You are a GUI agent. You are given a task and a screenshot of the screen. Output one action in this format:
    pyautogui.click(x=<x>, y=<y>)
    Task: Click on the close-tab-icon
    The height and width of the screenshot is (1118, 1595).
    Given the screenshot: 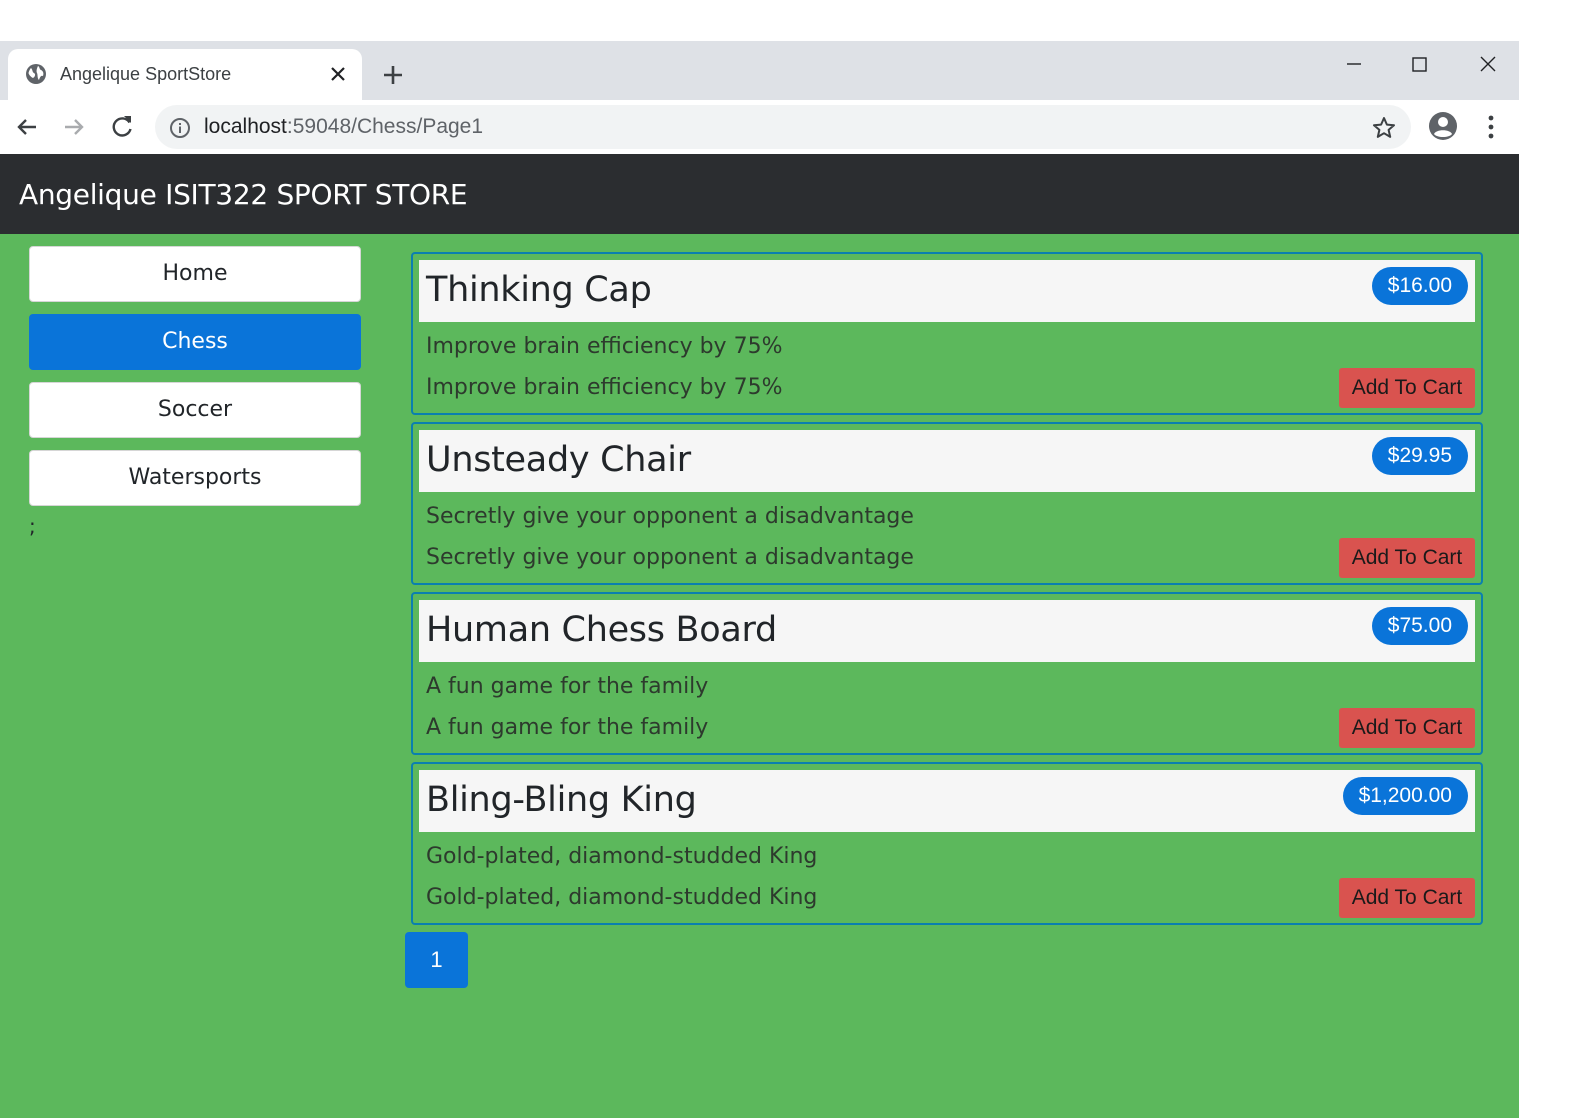 What is the action you would take?
    pyautogui.click(x=338, y=74)
    